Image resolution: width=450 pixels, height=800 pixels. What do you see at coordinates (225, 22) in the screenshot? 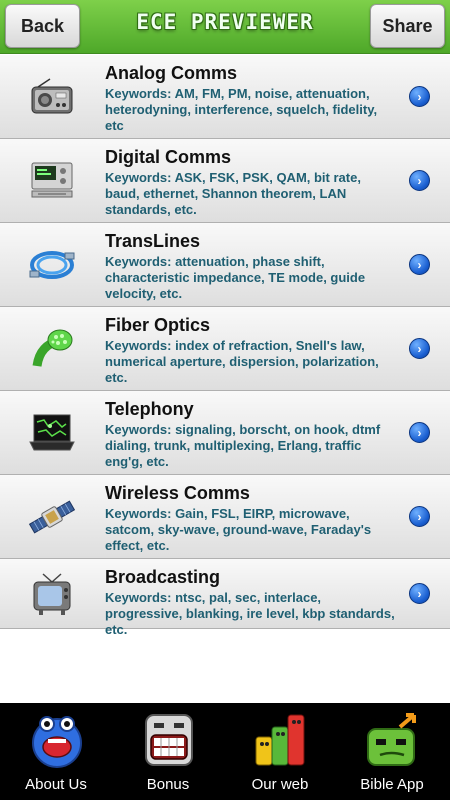
I see `app-title: ECE PREVIEWER` at bounding box center [225, 22].